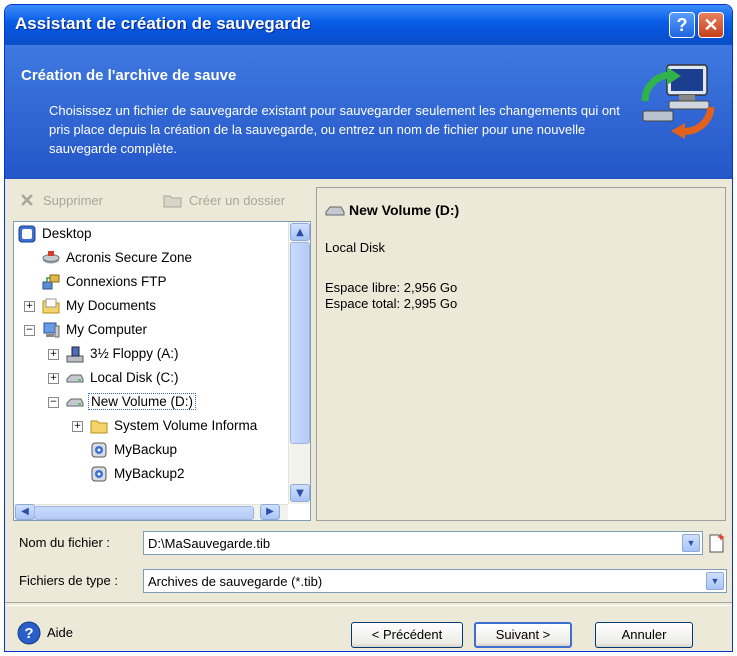  I want to click on tree-toolbar: Supprimer Créer un dossier, so click(161, 201).